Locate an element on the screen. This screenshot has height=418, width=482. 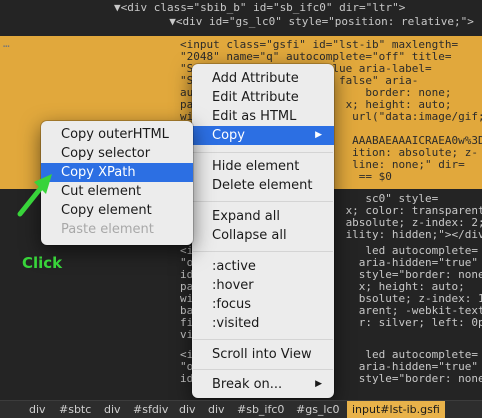
menu-item-active: :active is located at coordinates (263, 266).